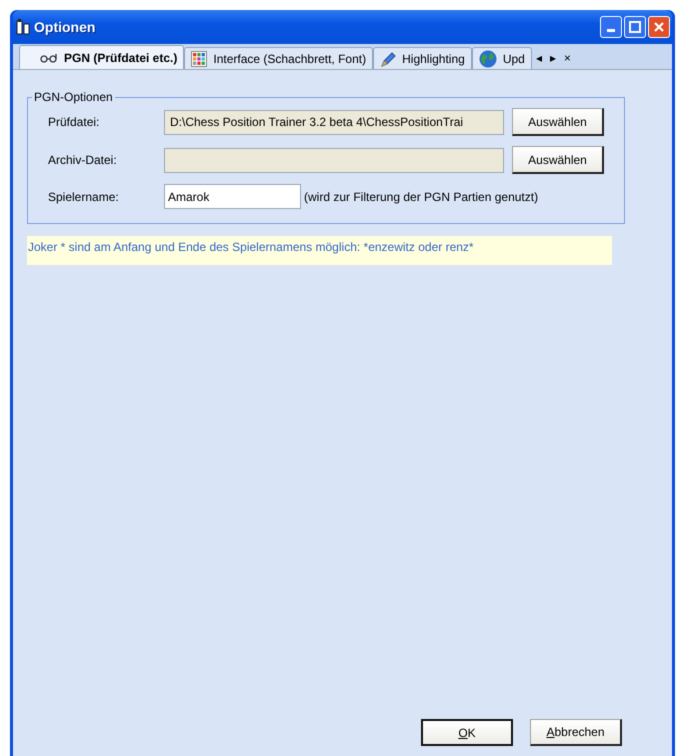  I want to click on file-path-field: D:\Chess Position Trainer 3.2 beta 4\ChessPositionTrai, so click(334, 122).